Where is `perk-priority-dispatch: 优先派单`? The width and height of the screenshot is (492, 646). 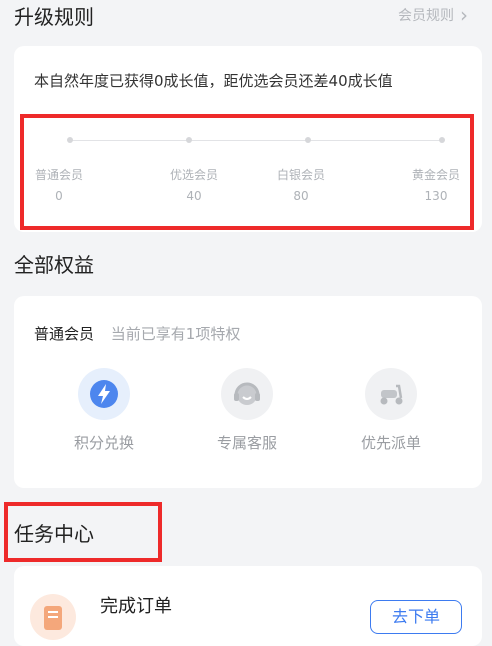
perk-priority-dispatch: 优先派单 is located at coordinates (391, 410).